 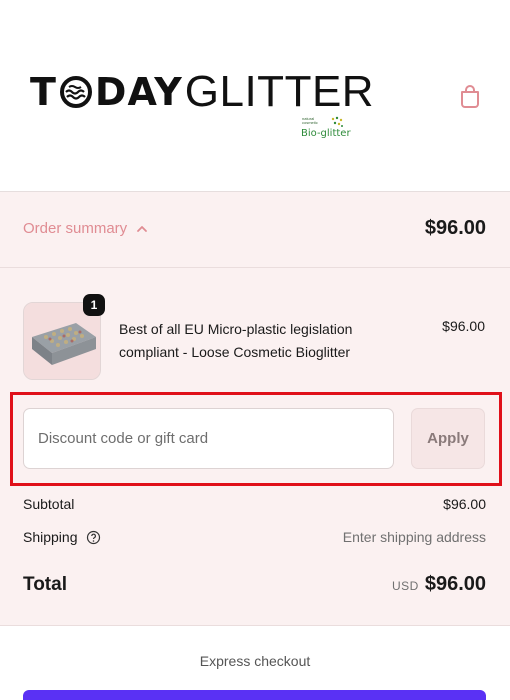 I want to click on total-label: Total, so click(x=45, y=584).